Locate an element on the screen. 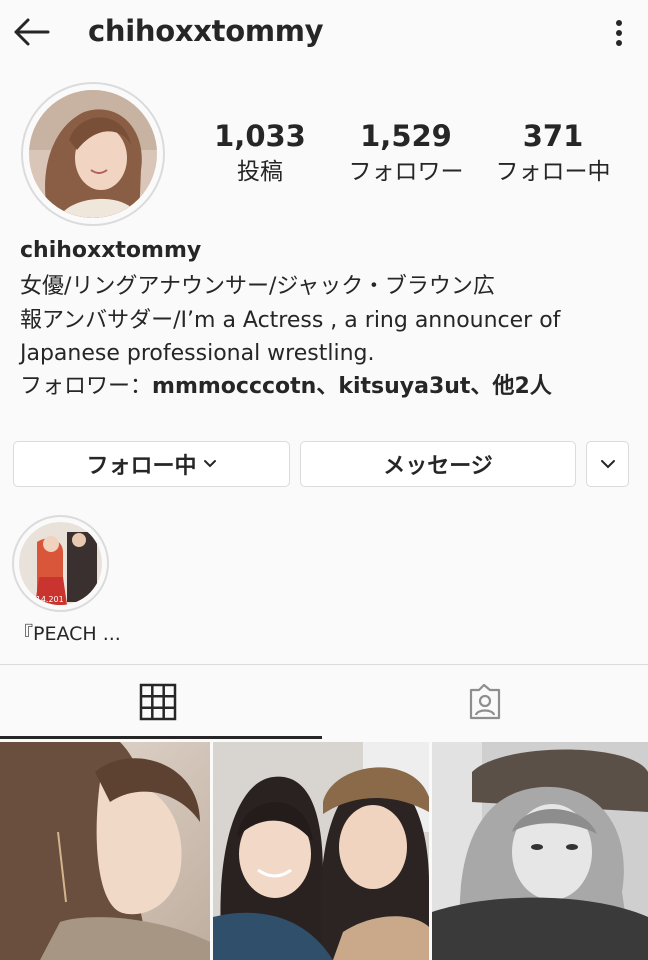 This screenshot has height=960, width=648. suggested-accounts-button is located at coordinates (607, 464).